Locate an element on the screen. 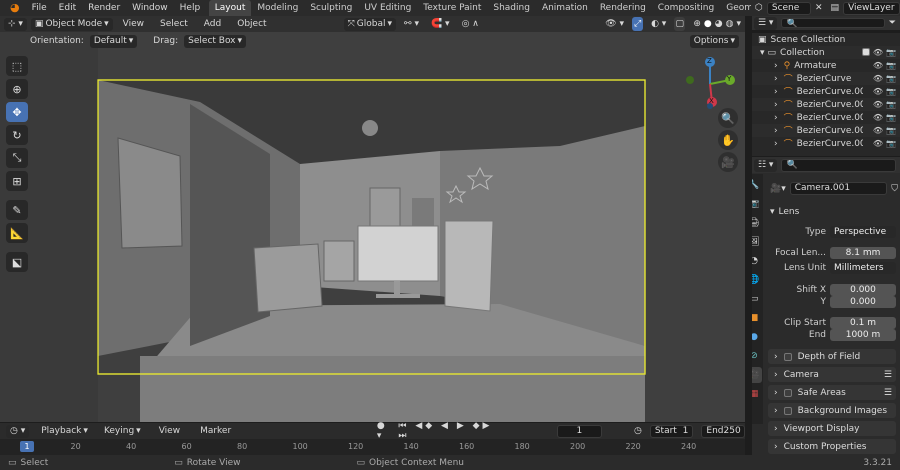  end-frame-field: End 250 is located at coordinates (723, 431).